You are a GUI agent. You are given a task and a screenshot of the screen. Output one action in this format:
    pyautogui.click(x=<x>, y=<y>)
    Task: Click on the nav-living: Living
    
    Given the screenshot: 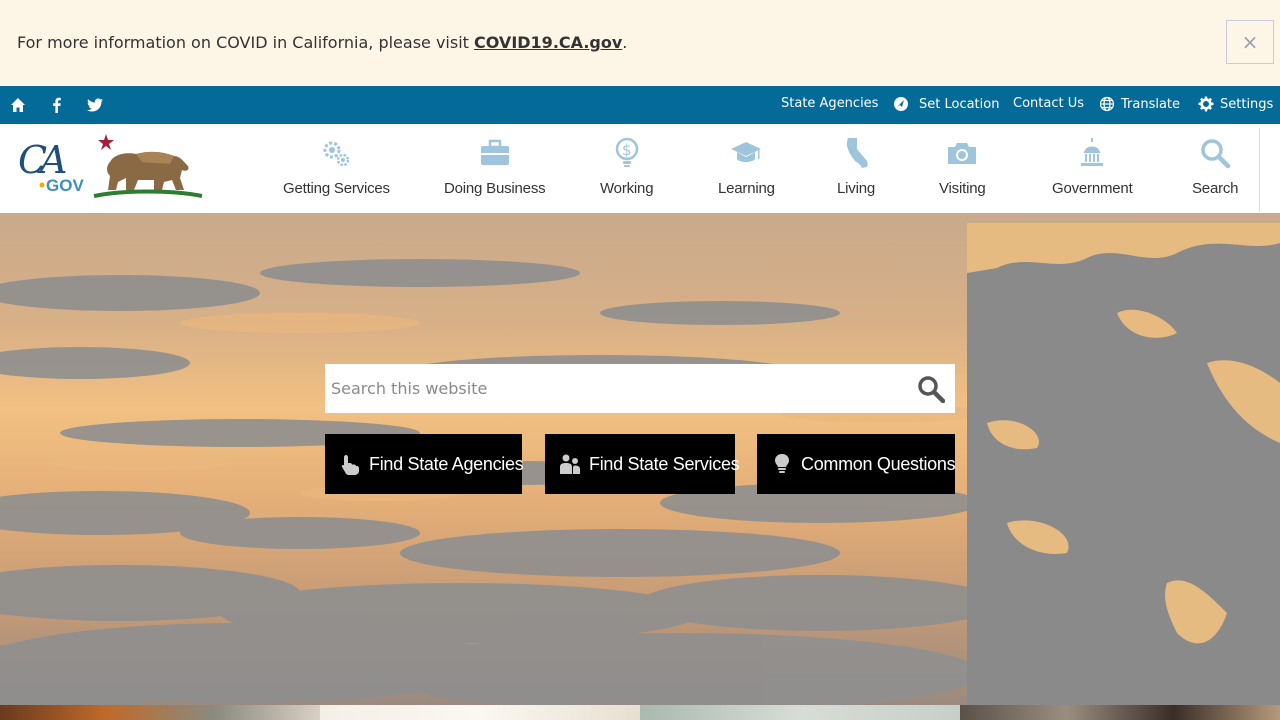 What is the action you would take?
    pyautogui.click(x=856, y=166)
    